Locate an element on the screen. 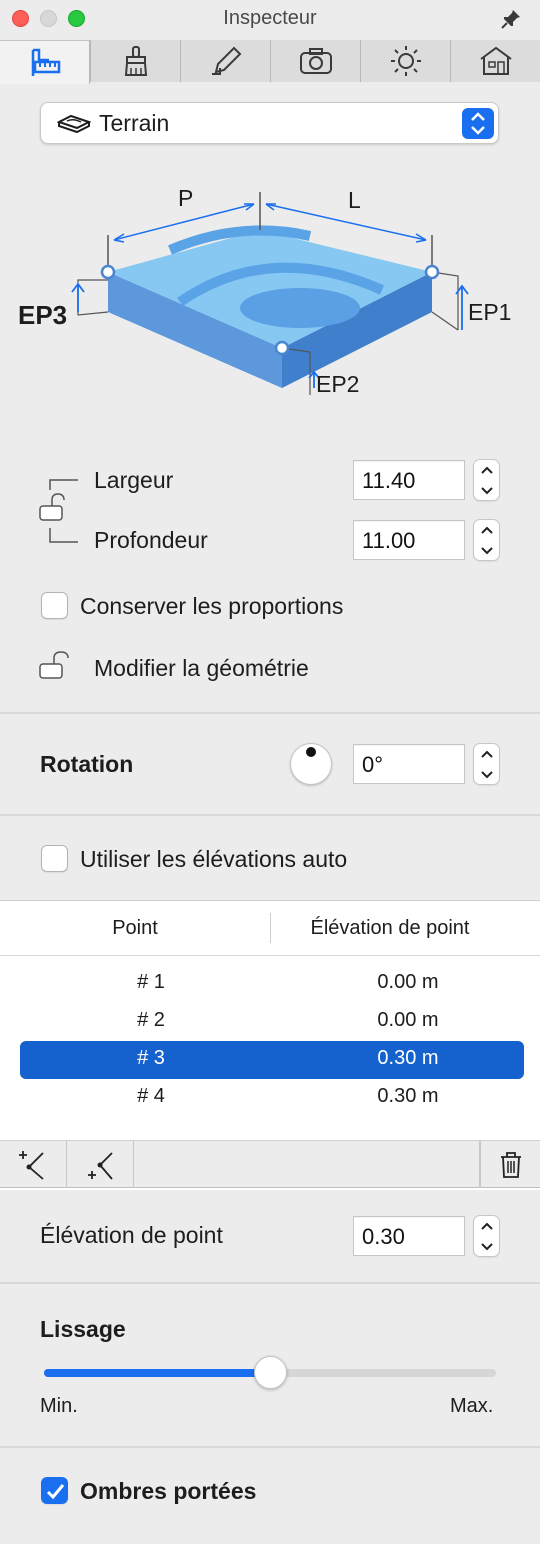 Image resolution: width=540 pixels, height=1544 pixels. point-cell: # 4 is located at coordinates (151, 1096).